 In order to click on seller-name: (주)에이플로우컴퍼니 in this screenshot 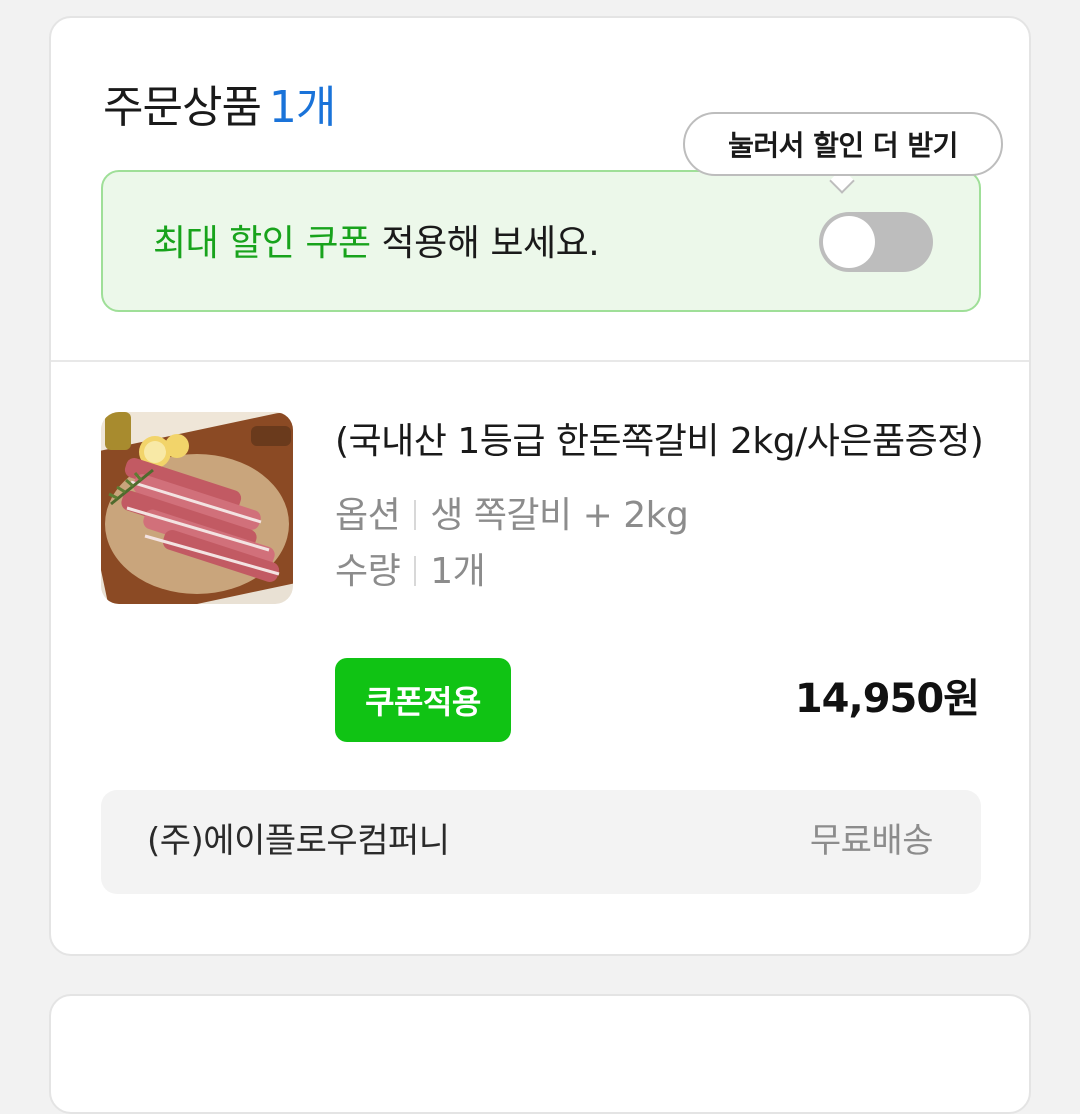, I will do `click(298, 841)`.